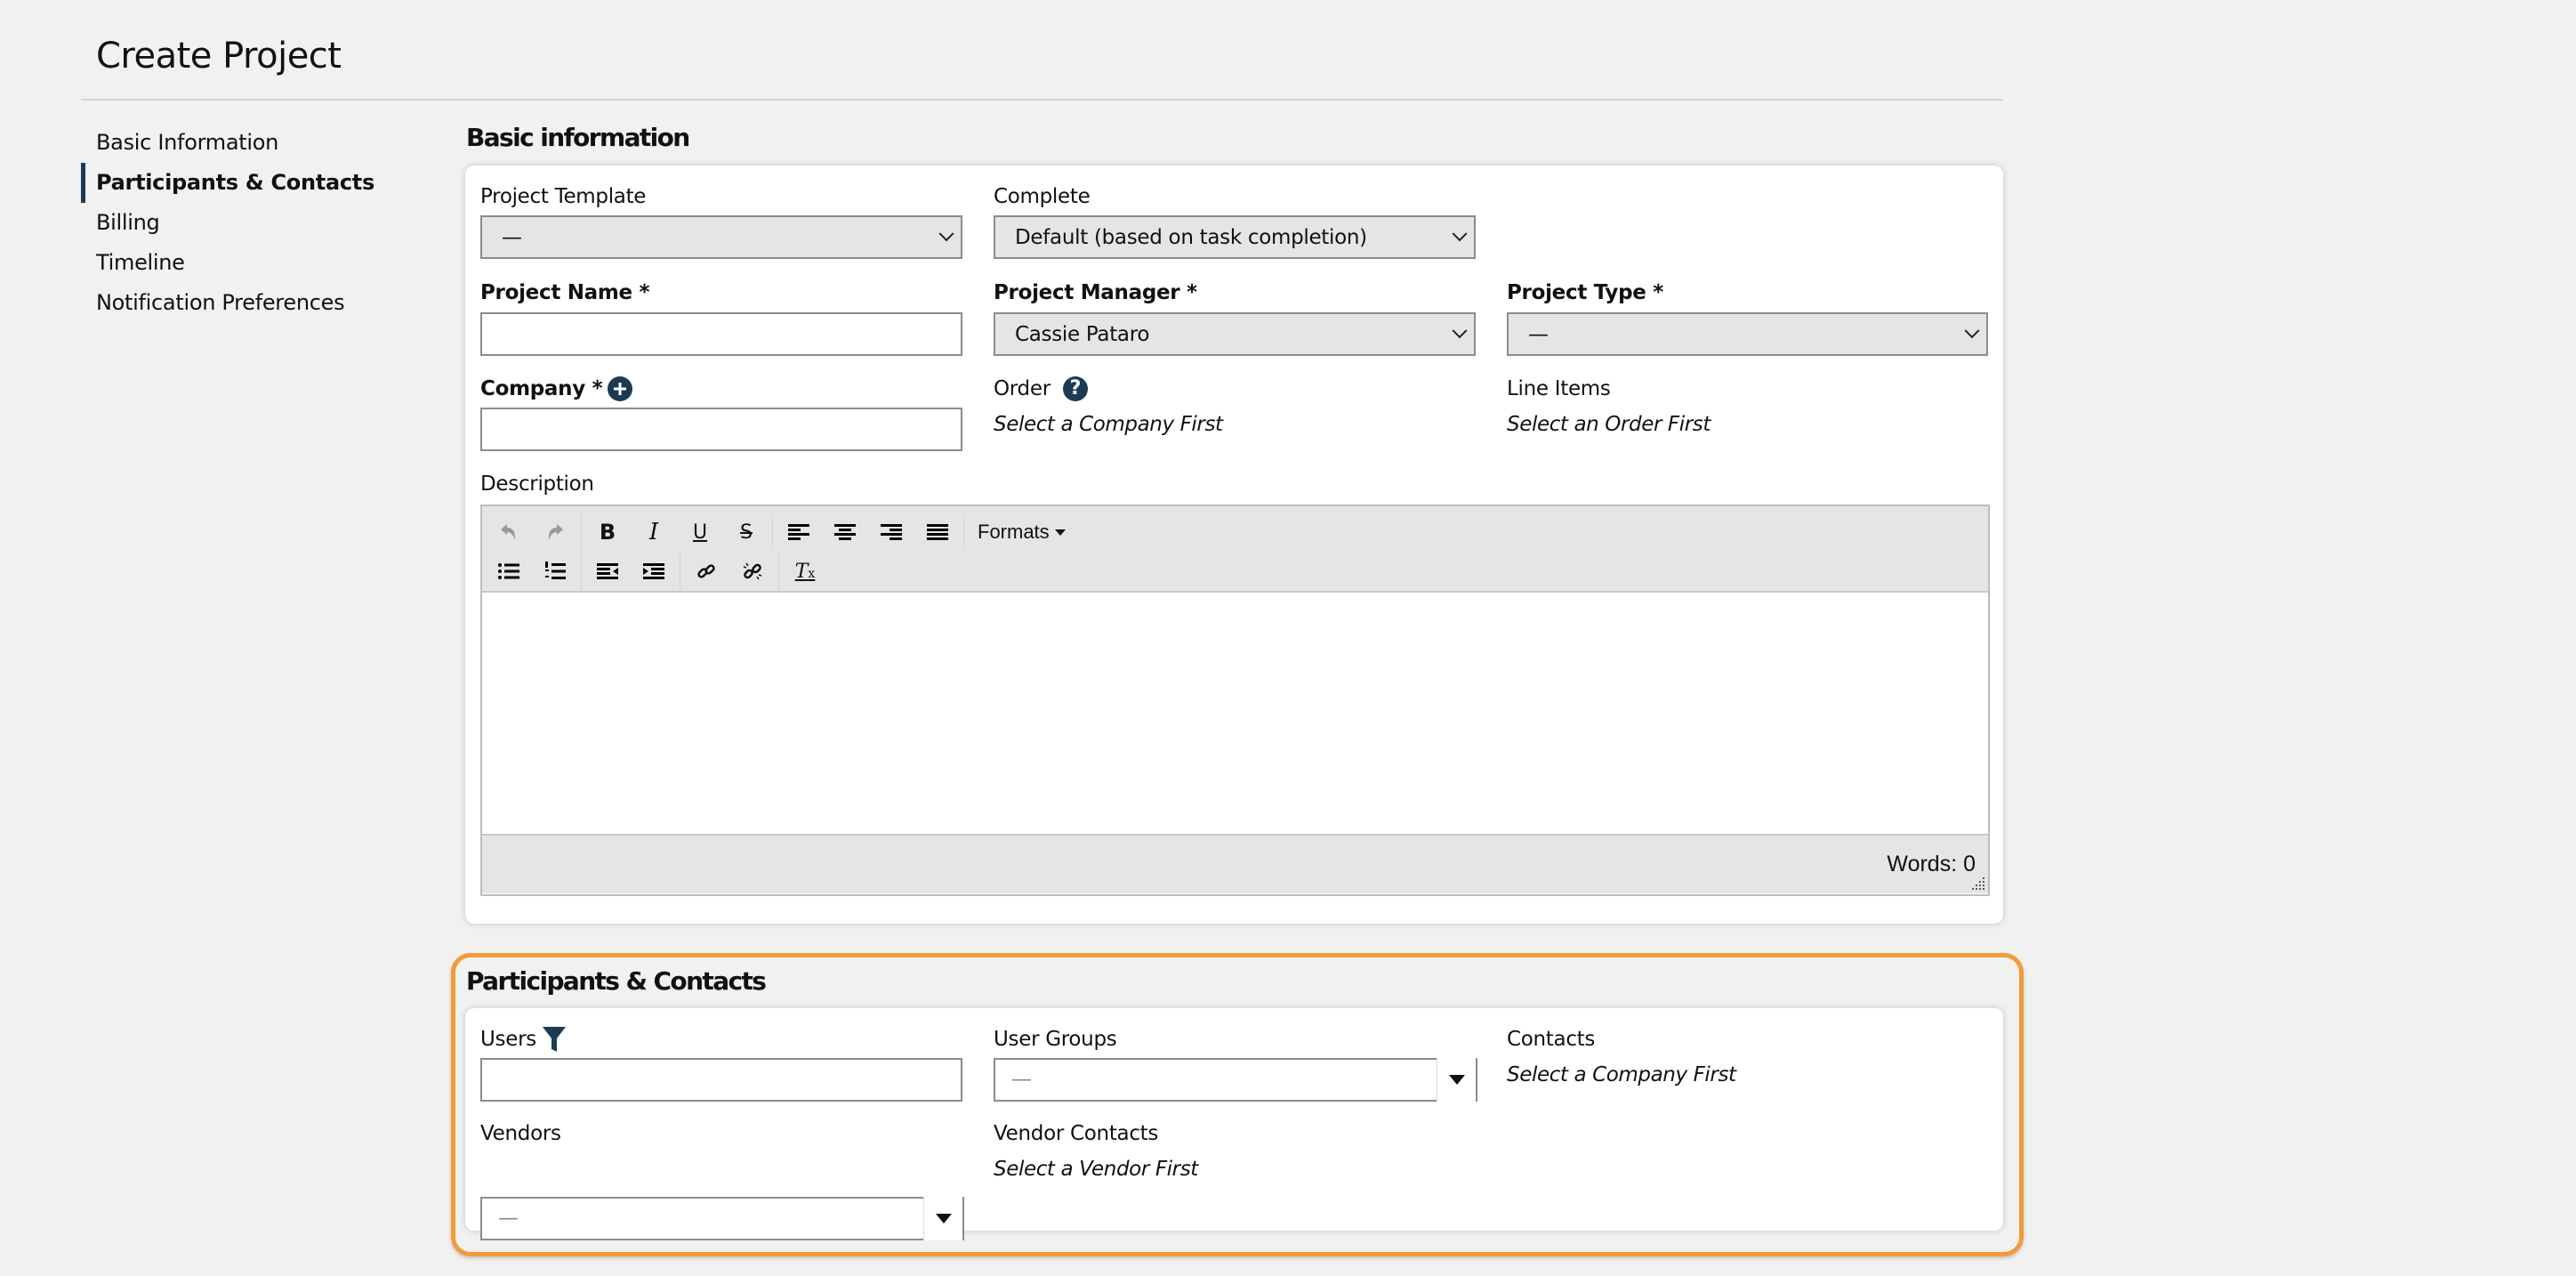  Describe the element at coordinates (259, 263) in the screenshot. I see `sidebar-item-timeline: Timeline` at that location.